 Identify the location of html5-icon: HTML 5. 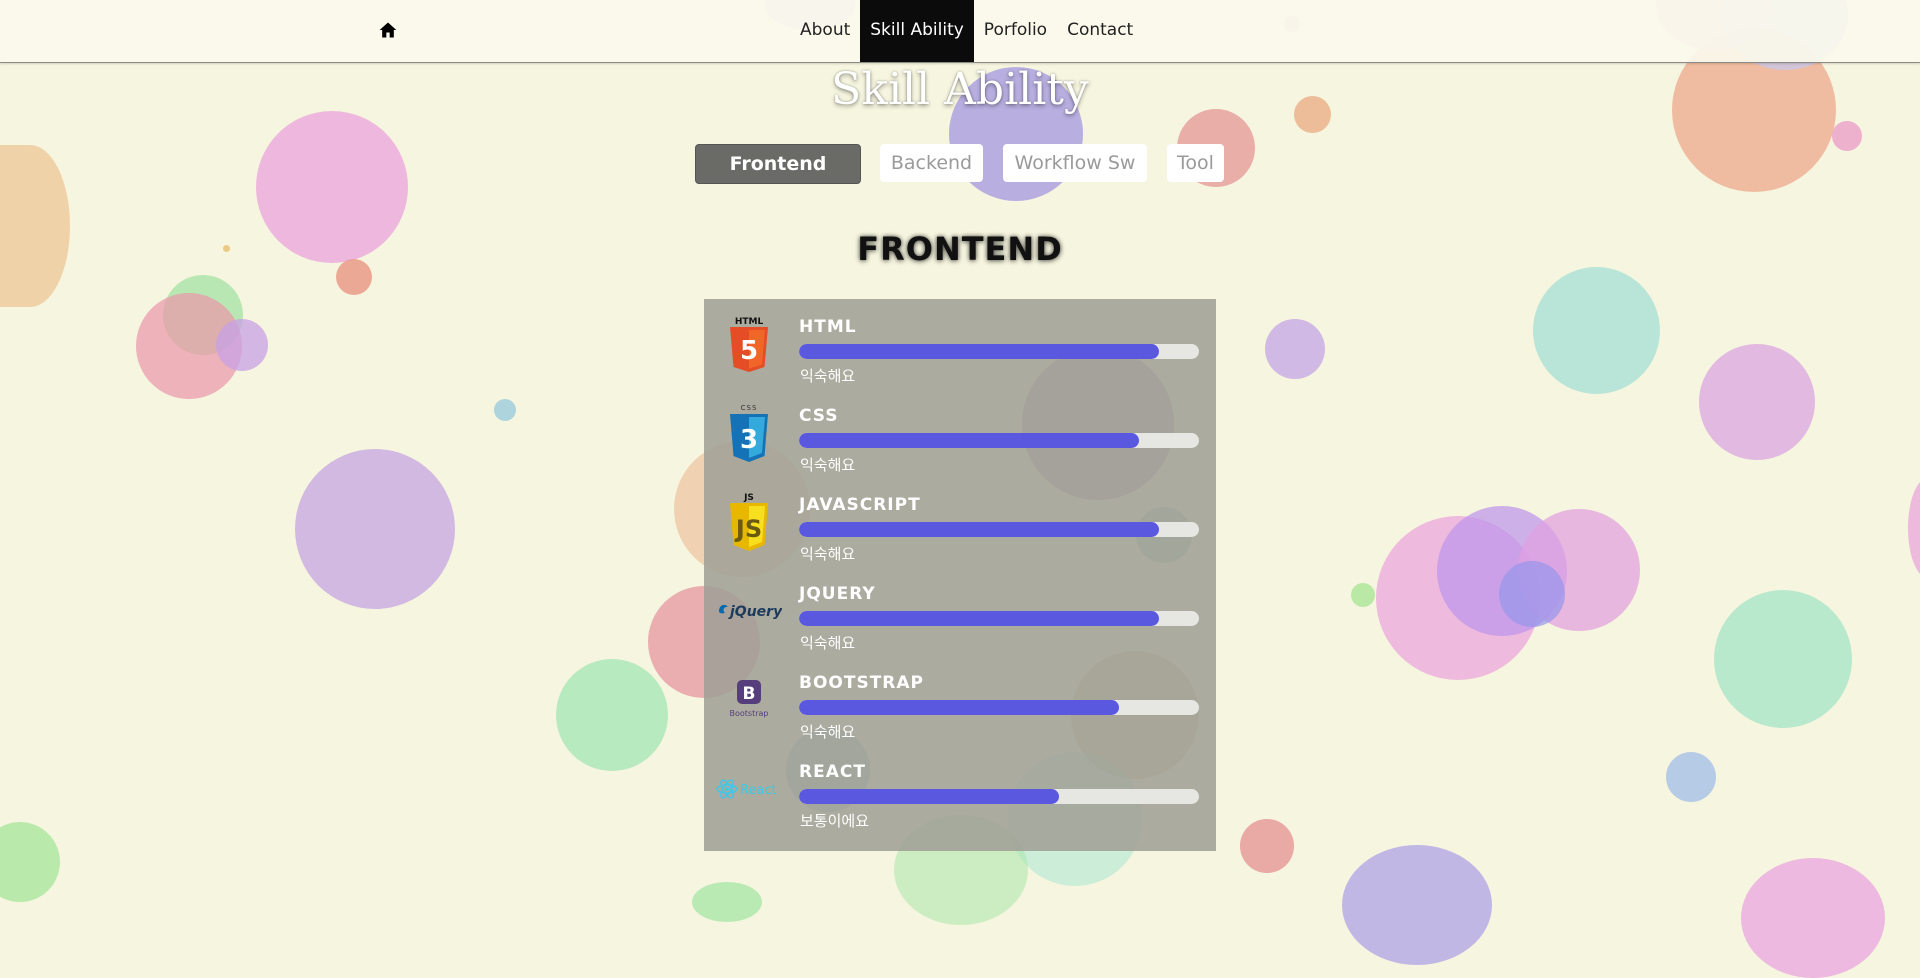
(749, 344).